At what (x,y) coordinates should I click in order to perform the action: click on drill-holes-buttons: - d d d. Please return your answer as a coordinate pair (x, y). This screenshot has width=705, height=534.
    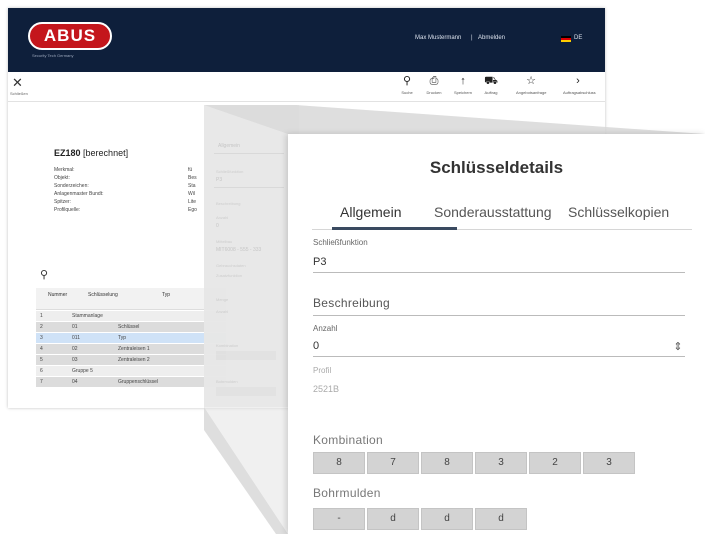
    Looking at the image, I should click on (421, 519).